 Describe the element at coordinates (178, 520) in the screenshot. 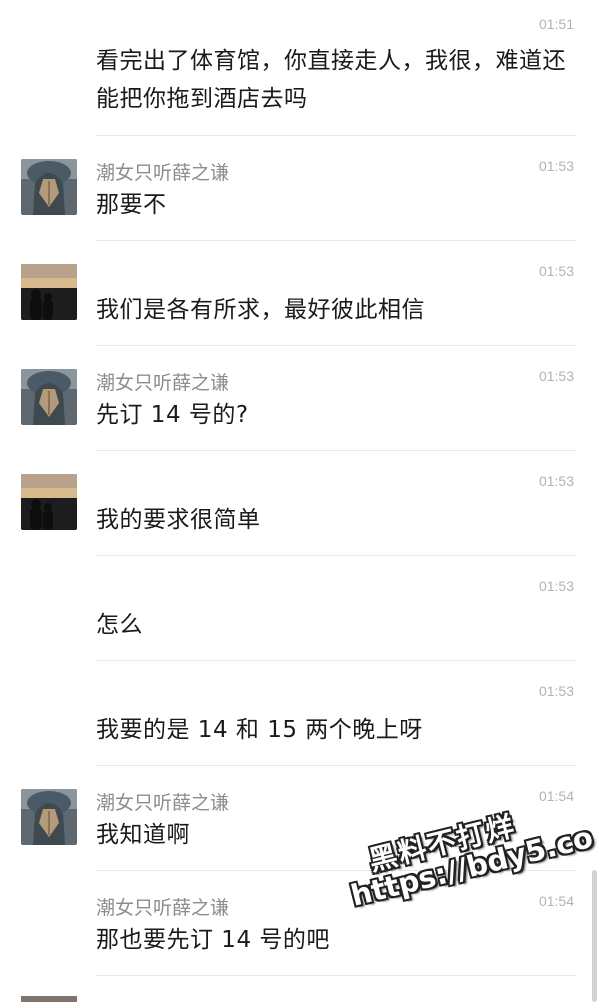

I see `message-text: 我的要求很简单` at that location.